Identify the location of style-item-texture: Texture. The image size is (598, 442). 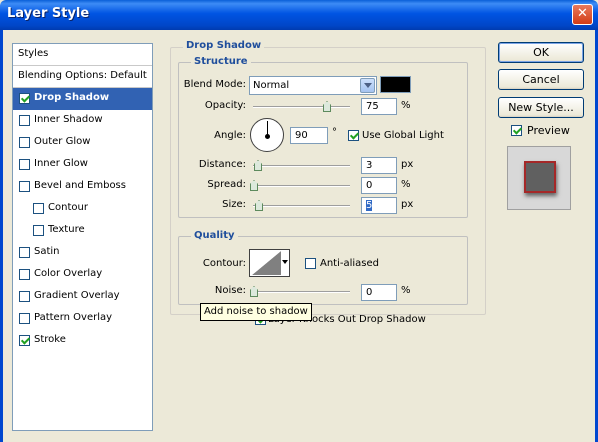
(82, 231).